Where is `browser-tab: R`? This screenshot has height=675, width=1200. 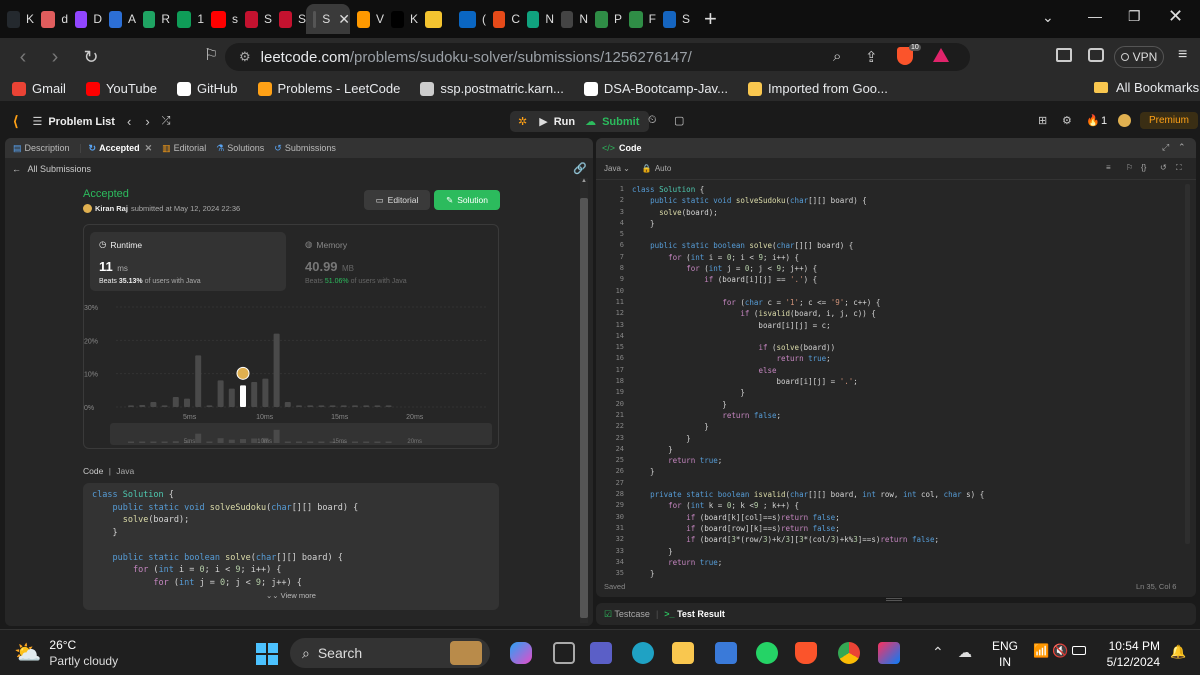
browser-tab: R is located at coordinates (153, 19).